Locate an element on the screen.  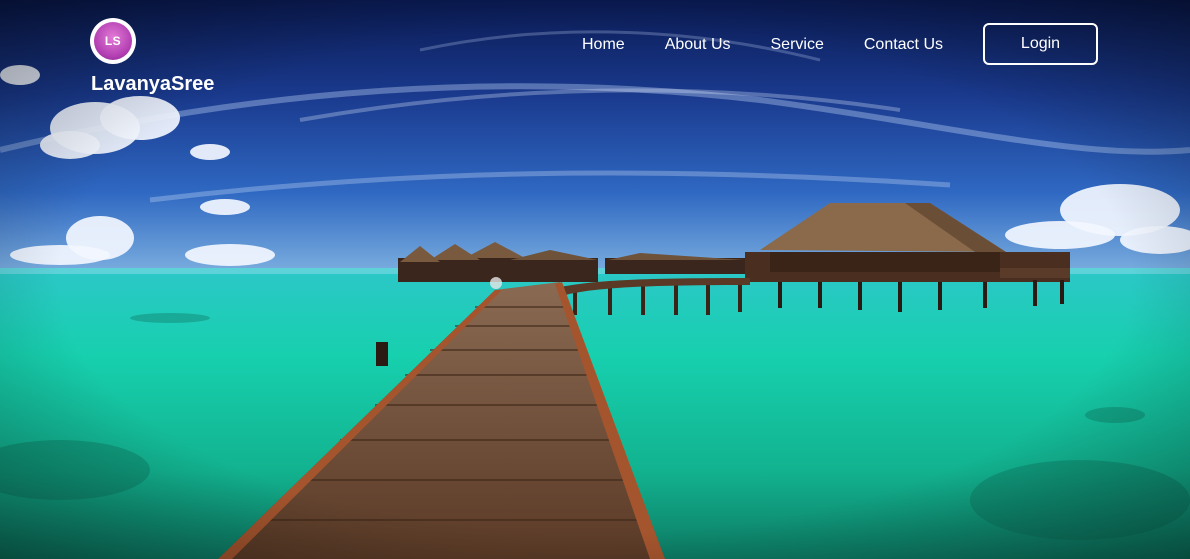
nav-link-home: Home is located at coordinates (603, 45).